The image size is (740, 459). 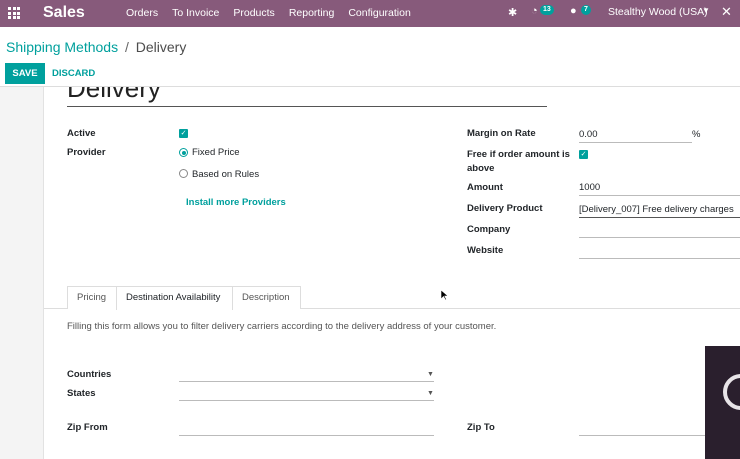 What do you see at coordinates (489, 229) in the screenshot?
I see `company-label: Company` at bounding box center [489, 229].